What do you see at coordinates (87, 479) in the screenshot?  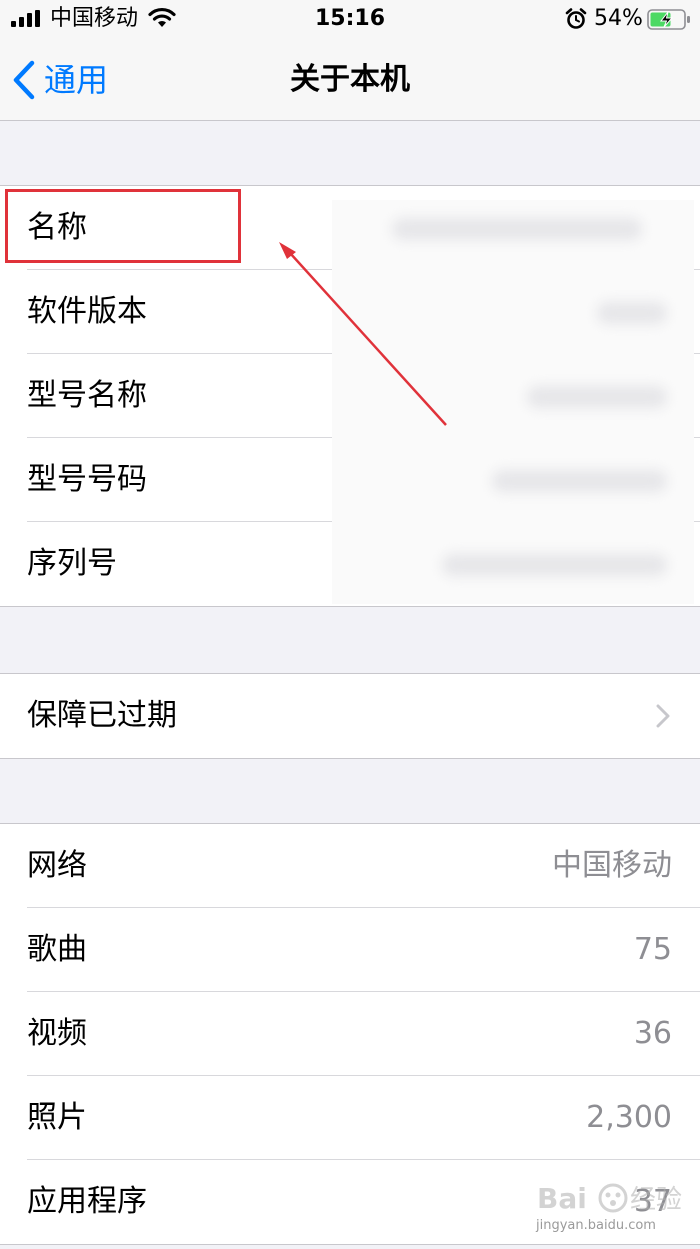 I see `row-label: 型号号码` at bounding box center [87, 479].